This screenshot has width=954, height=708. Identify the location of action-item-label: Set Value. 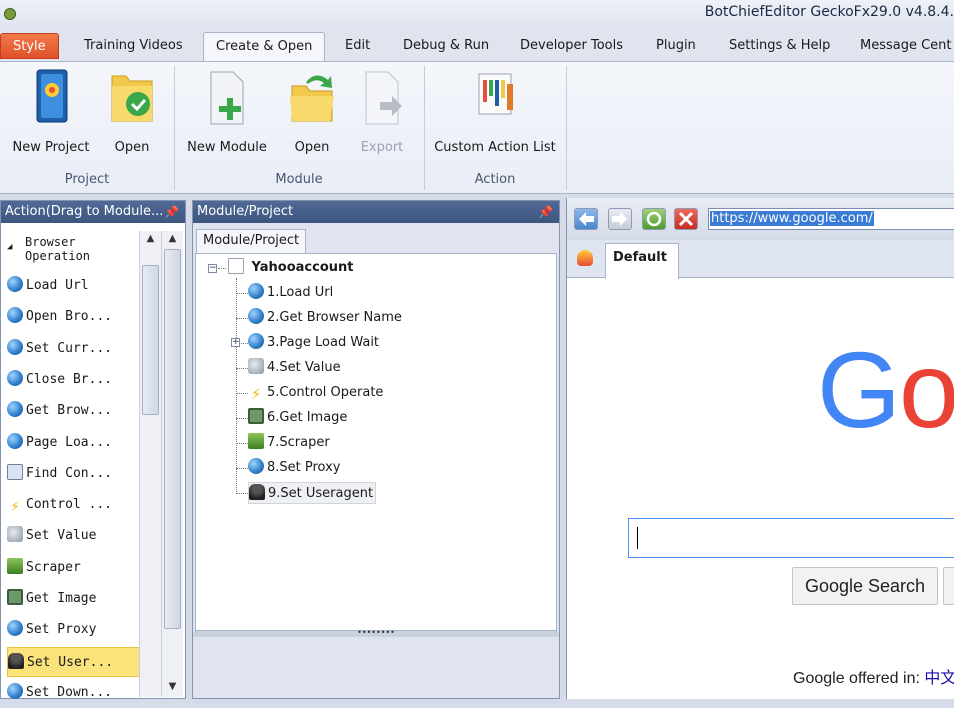
(61, 536).